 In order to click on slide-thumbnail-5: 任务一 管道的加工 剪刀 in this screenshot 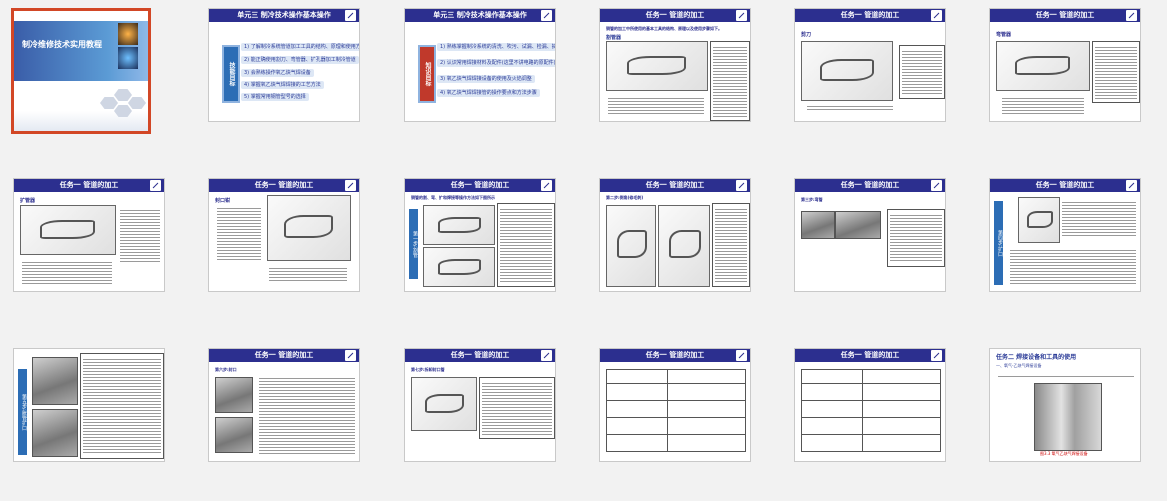, I will do `click(870, 65)`.